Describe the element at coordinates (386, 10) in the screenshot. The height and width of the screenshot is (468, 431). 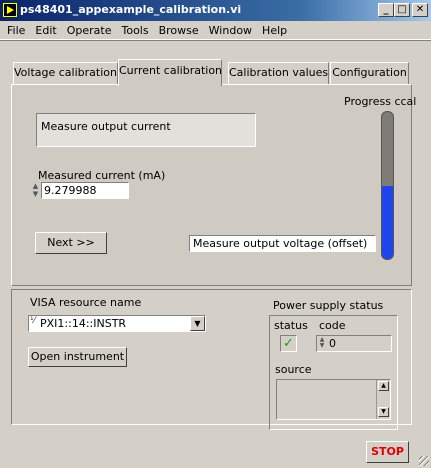
I see `minimize-button: _` at that location.